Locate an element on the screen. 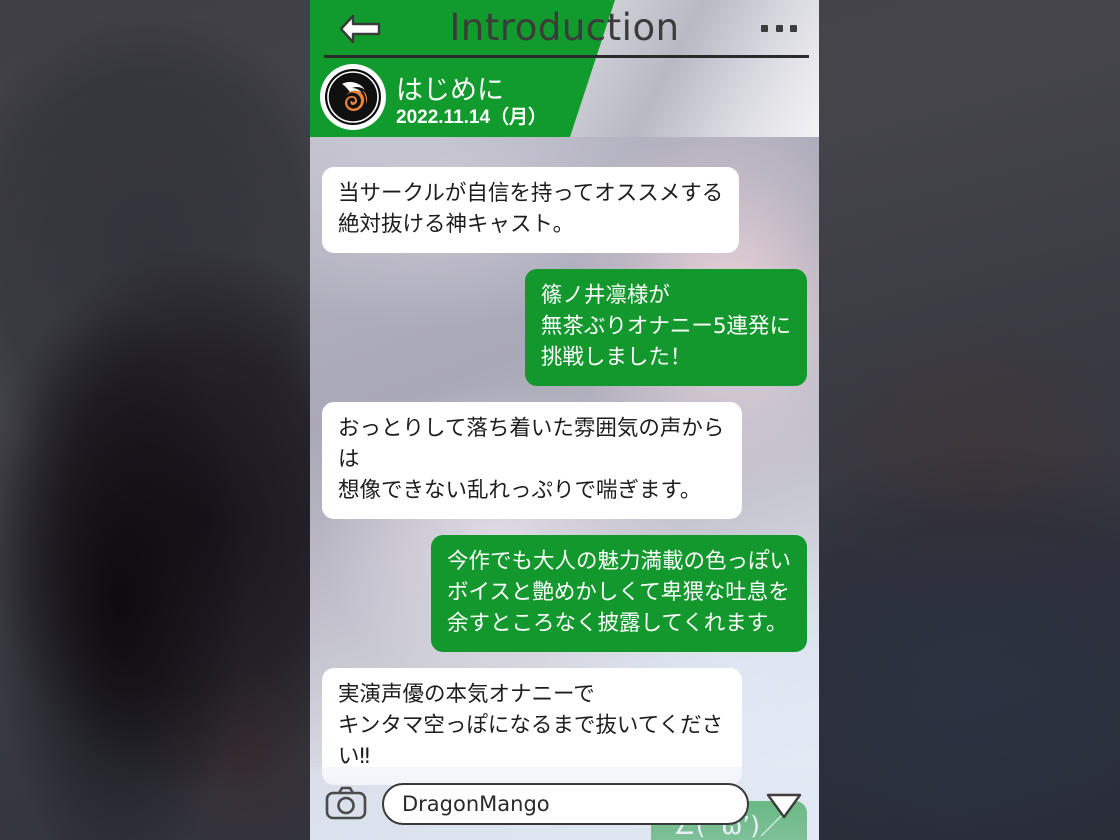 The image size is (1120, 840). header-divider is located at coordinates (566, 56).